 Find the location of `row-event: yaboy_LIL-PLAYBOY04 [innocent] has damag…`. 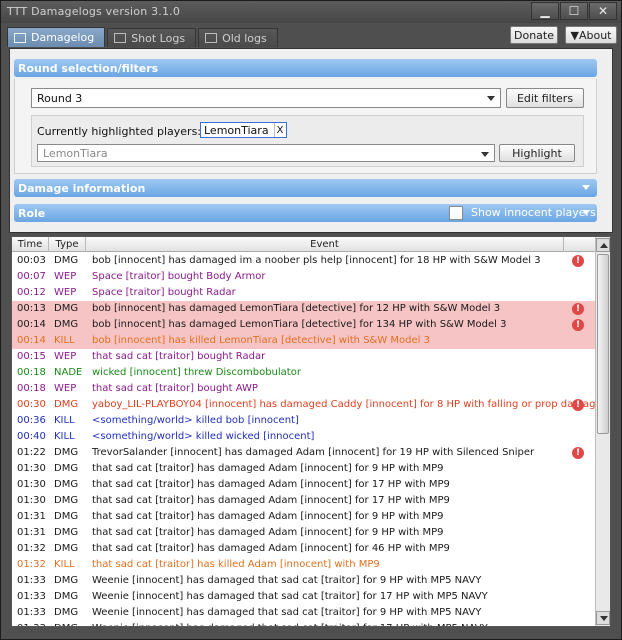

row-event: yaboy_LIL-PLAYBOY04 [innocent] has damag… is located at coordinates (347, 404).